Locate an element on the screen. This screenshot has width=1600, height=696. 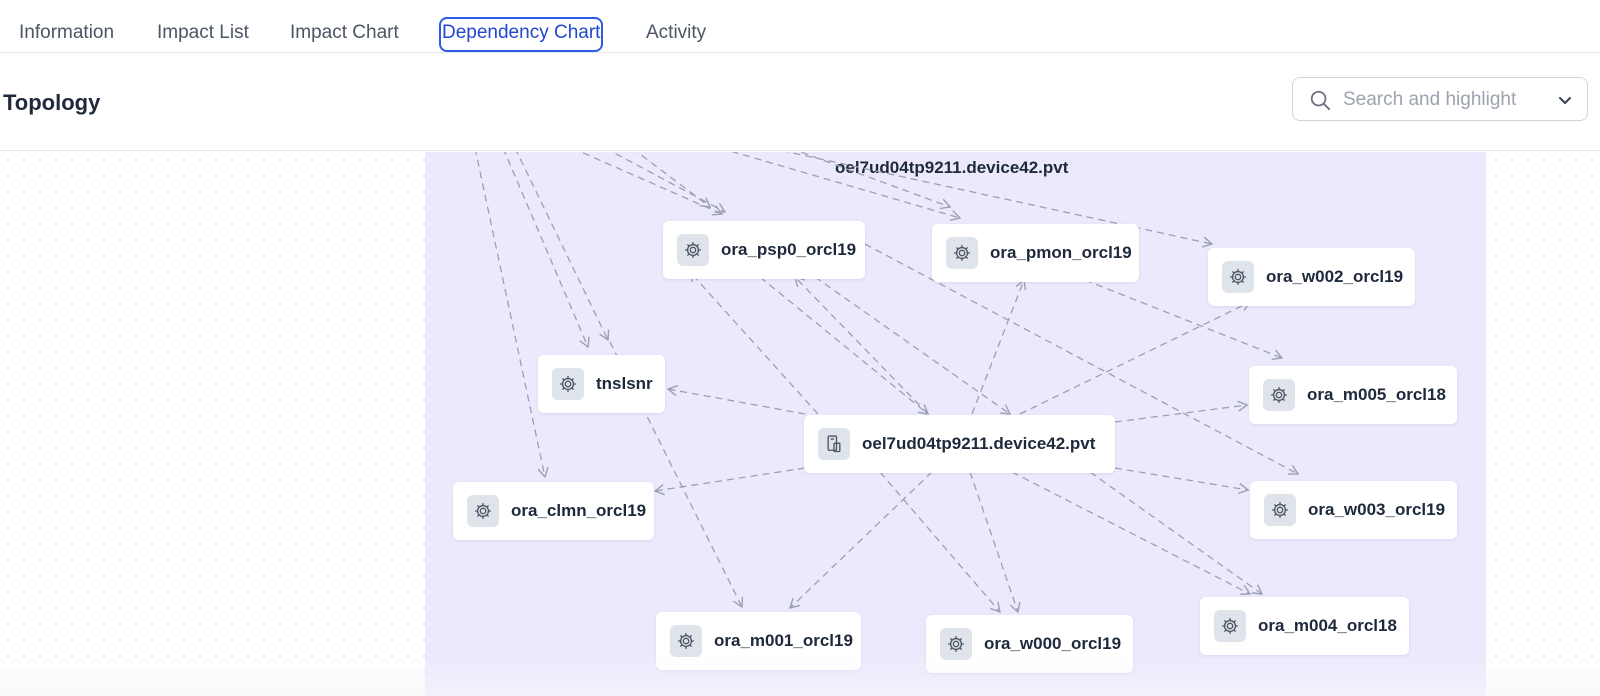
node-ora-m005-orcl18: ora_m005_orcl18 is located at coordinates (1353, 395).